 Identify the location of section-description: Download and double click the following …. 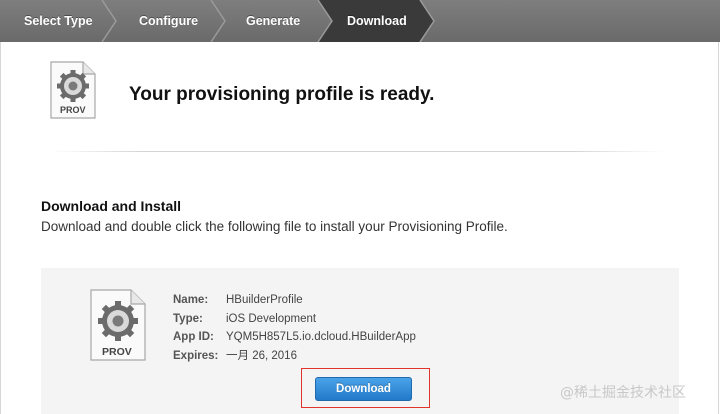
(274, 226).